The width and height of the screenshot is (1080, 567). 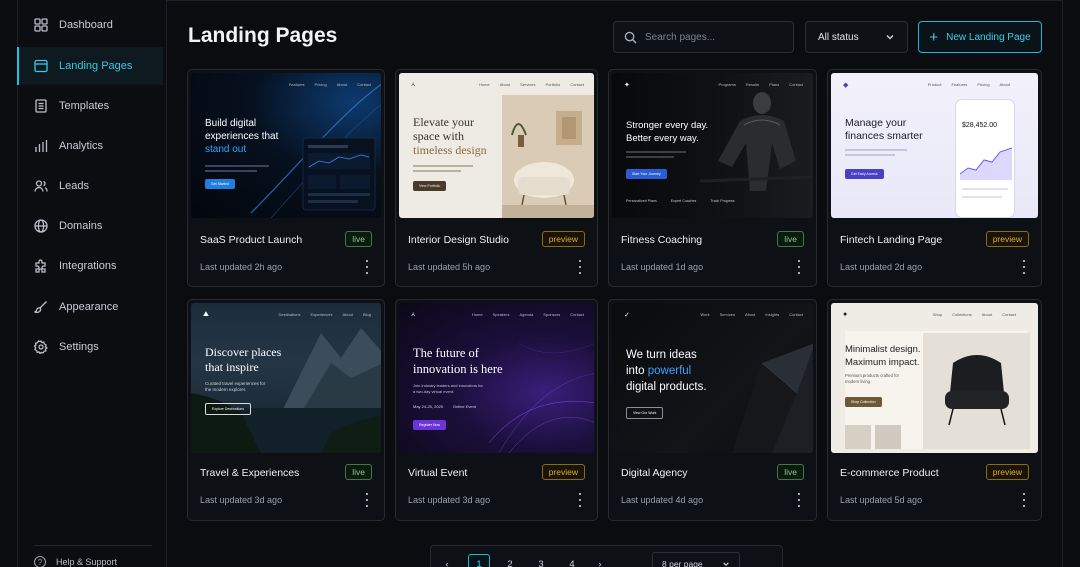 I want to click on page-button: 4, so click(x=572, y=560).